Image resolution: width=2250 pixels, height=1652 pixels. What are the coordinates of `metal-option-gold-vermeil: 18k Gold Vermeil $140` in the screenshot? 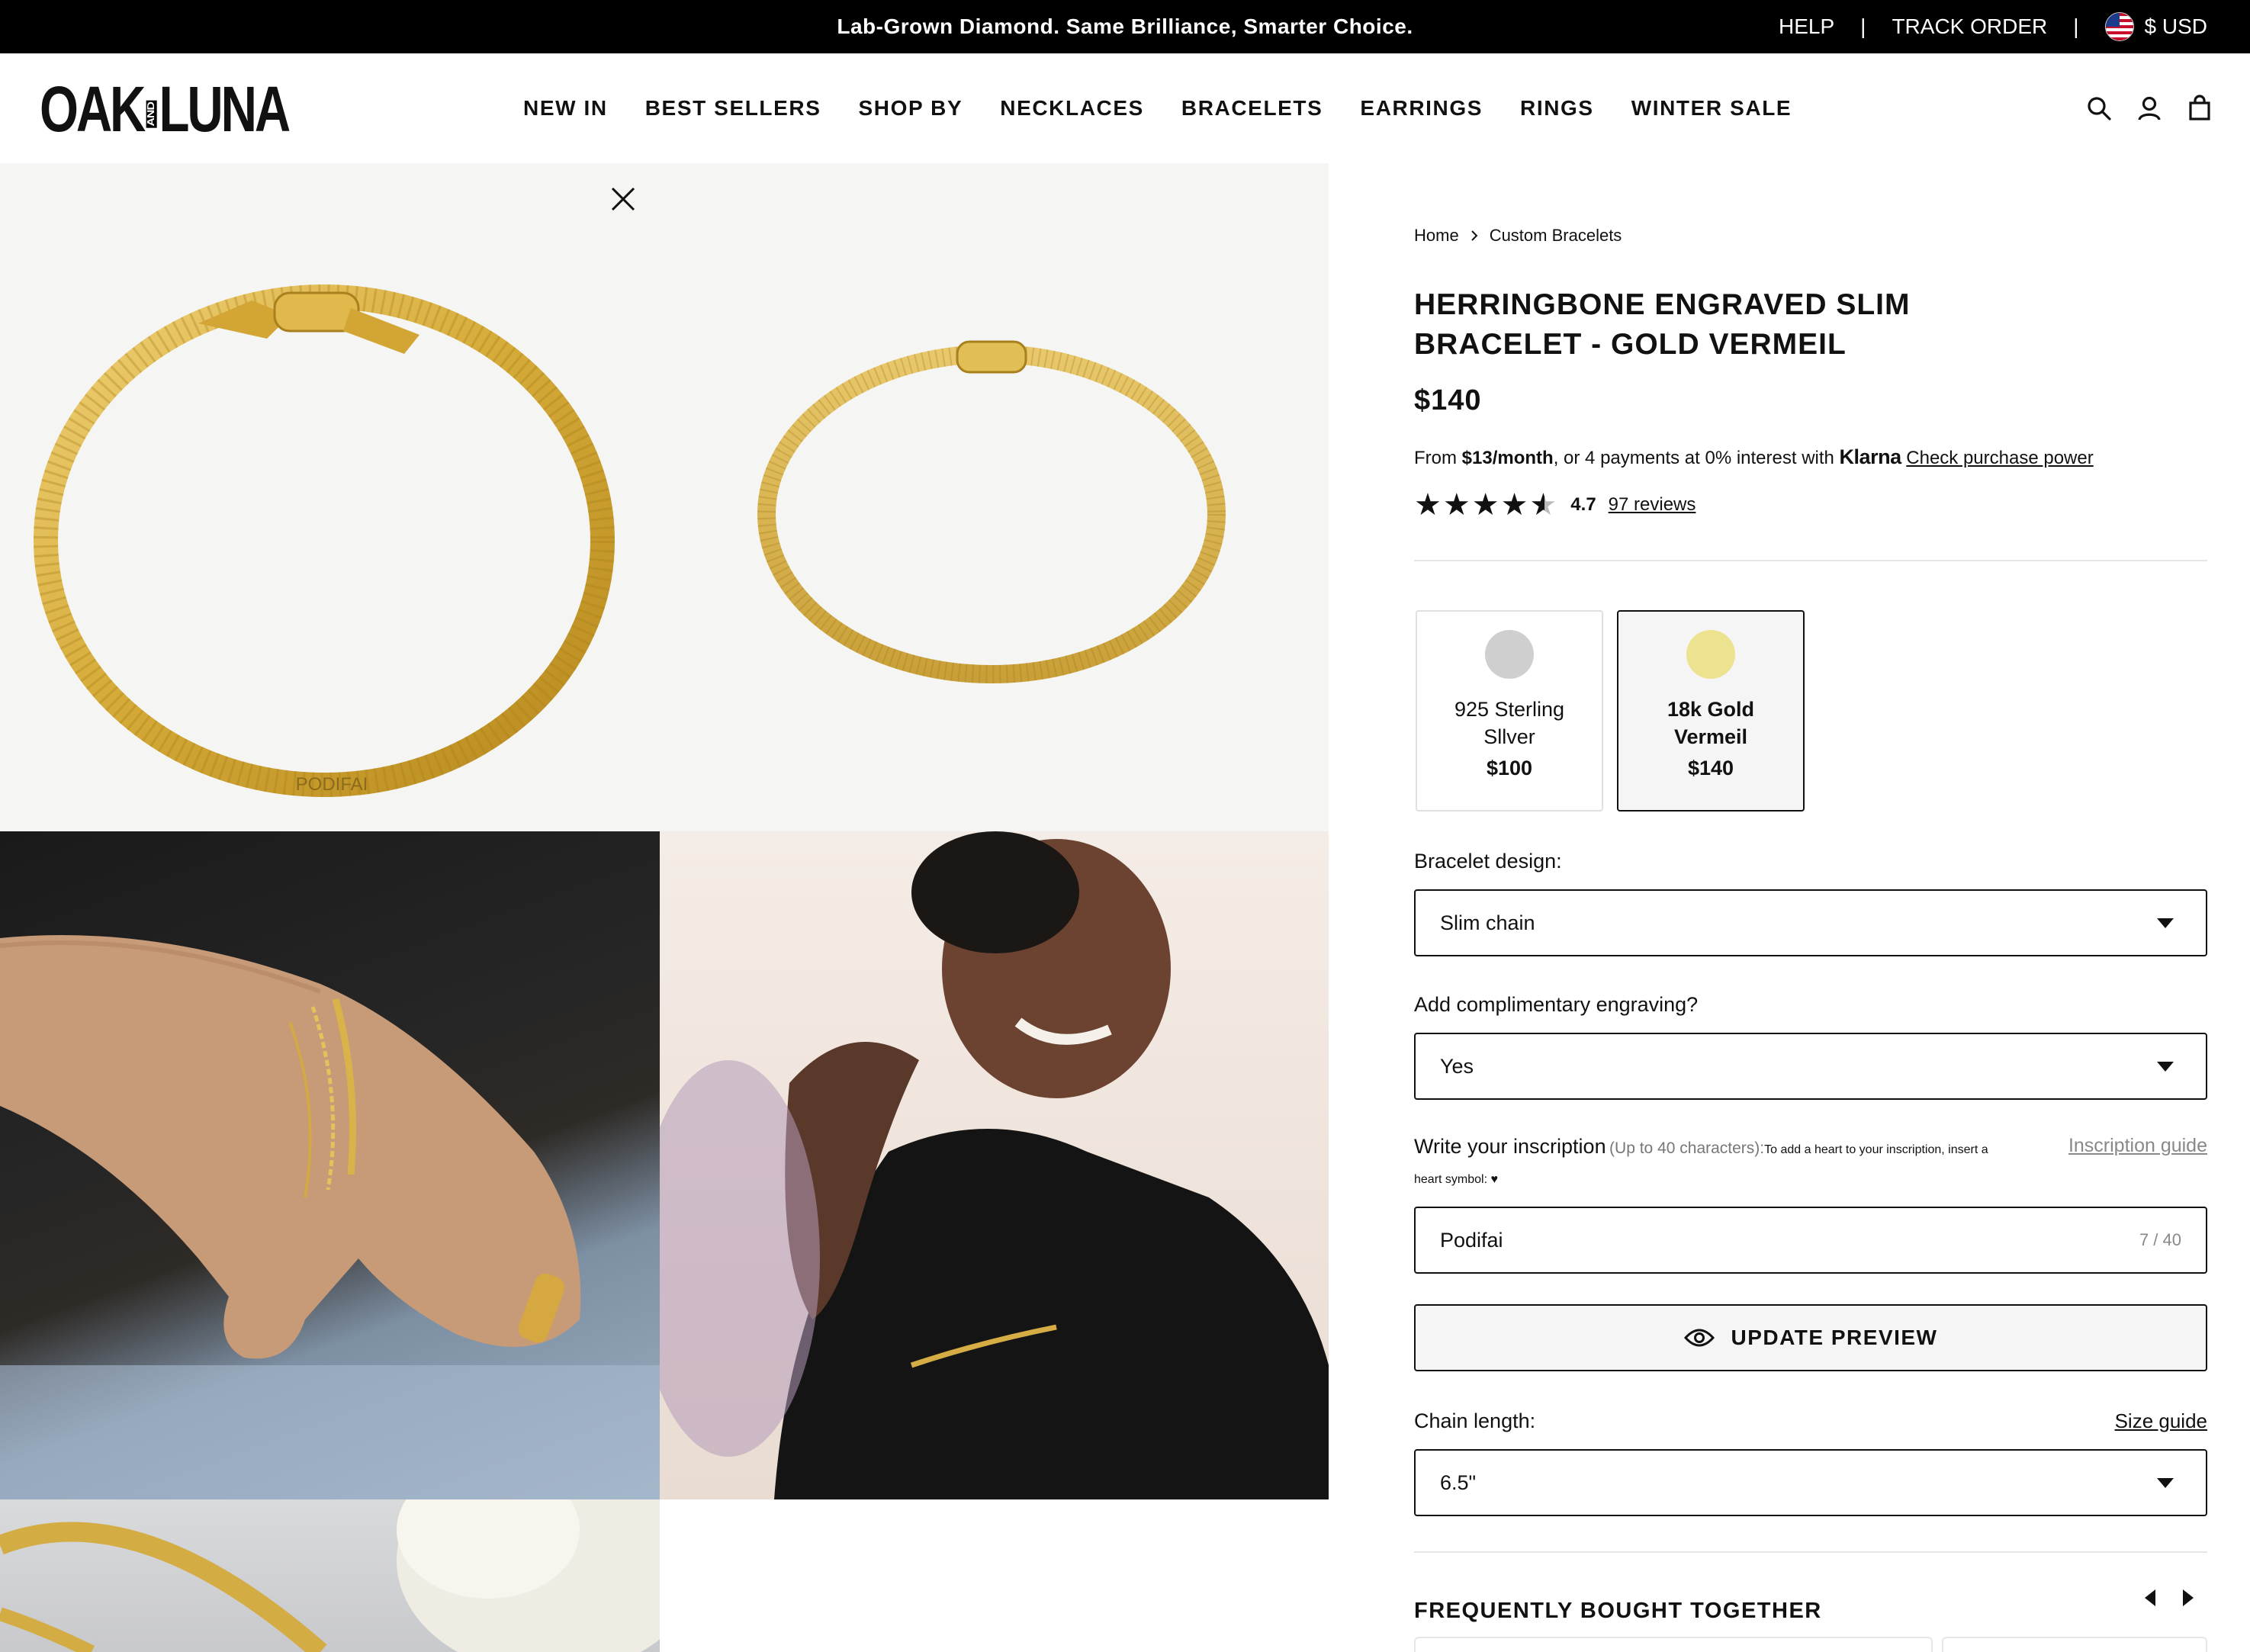 It's located at (1711, 711).